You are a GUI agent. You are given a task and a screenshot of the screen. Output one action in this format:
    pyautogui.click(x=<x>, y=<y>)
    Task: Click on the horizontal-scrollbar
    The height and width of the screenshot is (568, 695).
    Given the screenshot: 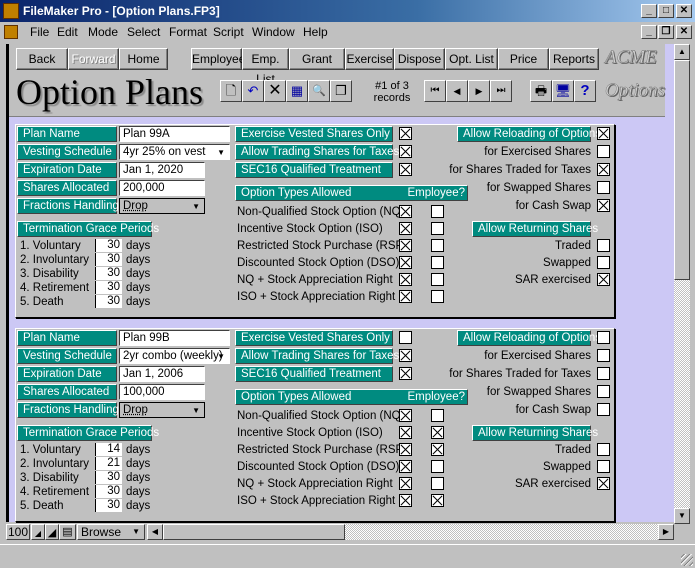 What is the action you would take?
    pyautogui.click(x=501, y=532)
    